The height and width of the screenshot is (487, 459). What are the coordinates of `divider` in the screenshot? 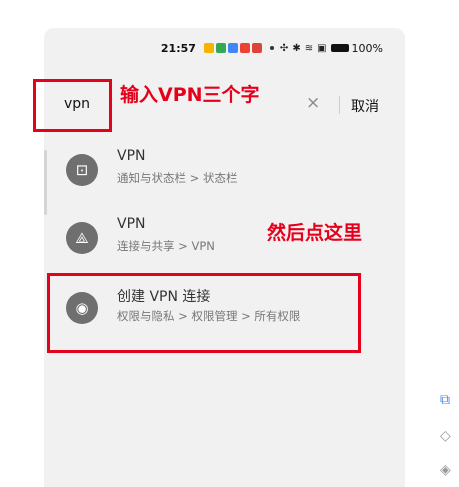 It's located at (339, 105).